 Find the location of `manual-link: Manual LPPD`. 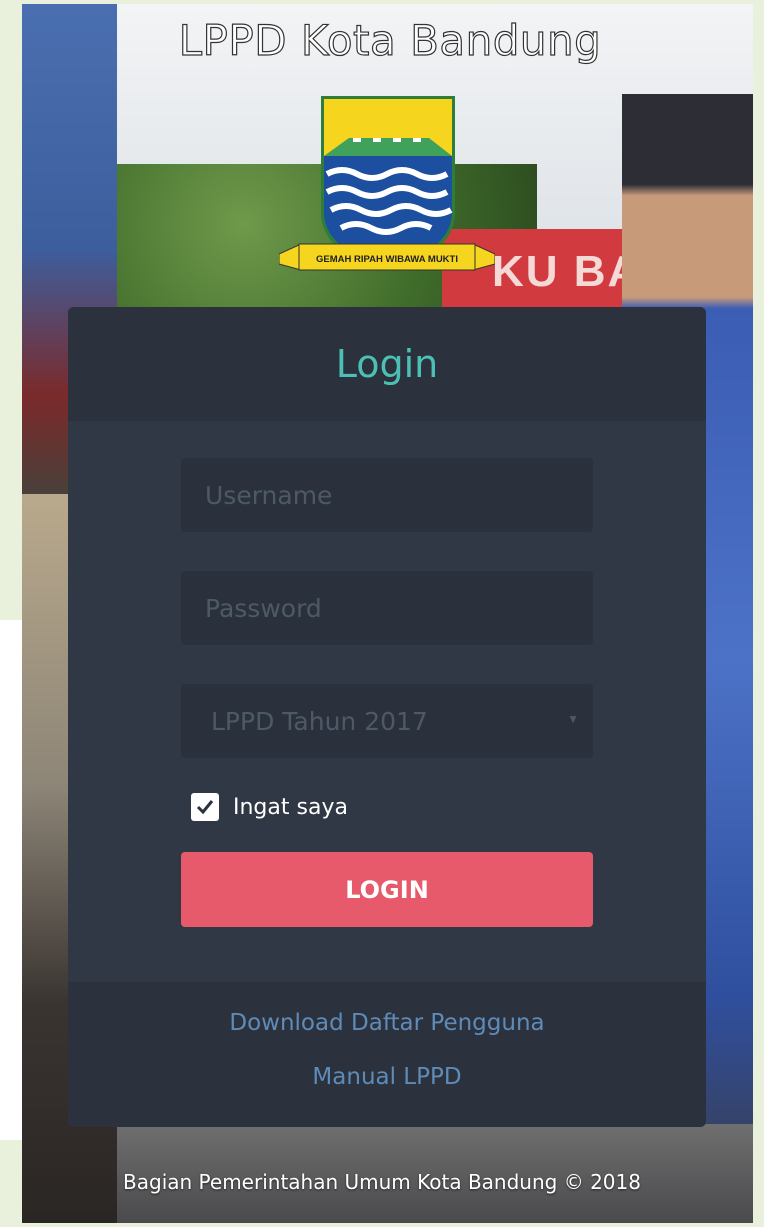

manual-link: Manual LPPD is located at coordinates (387, 1077).